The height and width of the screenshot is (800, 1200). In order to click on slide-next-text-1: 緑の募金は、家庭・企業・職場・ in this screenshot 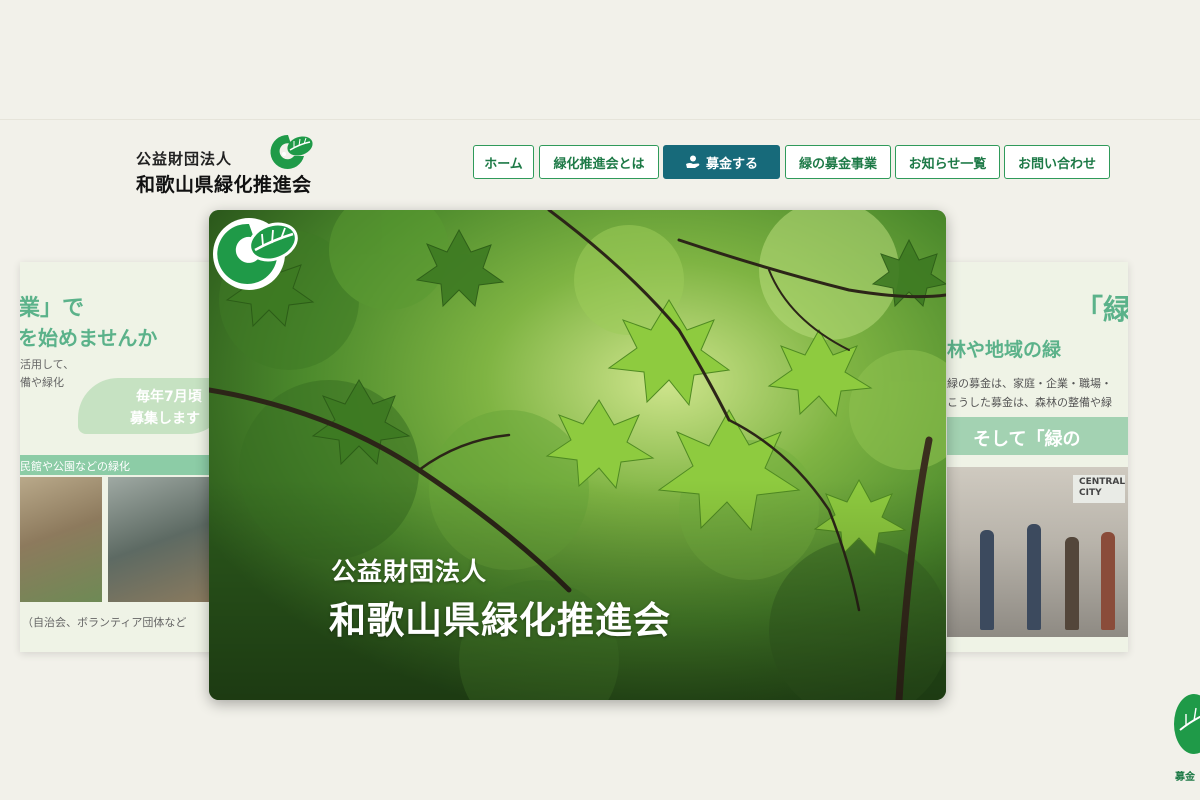, I will do `click(1029, 383)`.